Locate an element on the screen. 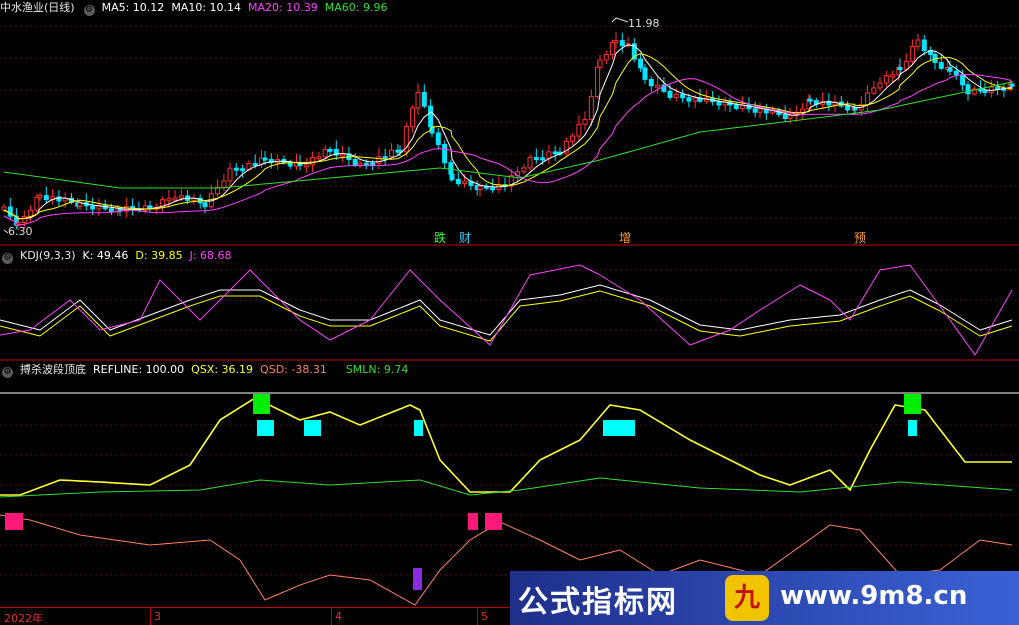 Image resolution: width=1019 pixels, height=625 pixels. event-marker-forecast: 预 is located at coordinates (860, 238).